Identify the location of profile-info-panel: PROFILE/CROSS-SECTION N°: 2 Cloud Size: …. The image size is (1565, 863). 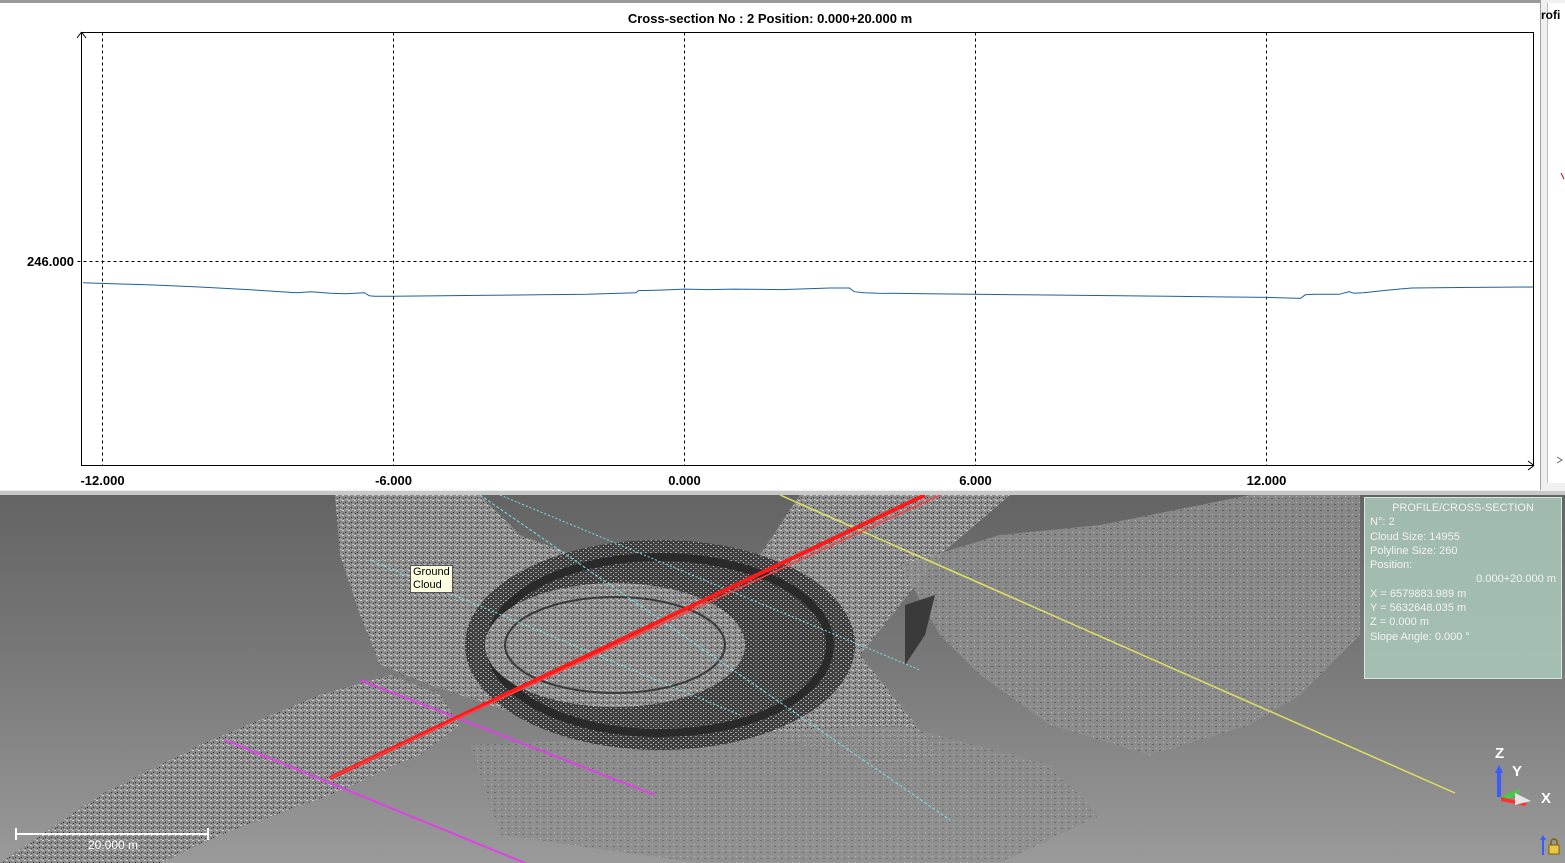
(1463, 588).